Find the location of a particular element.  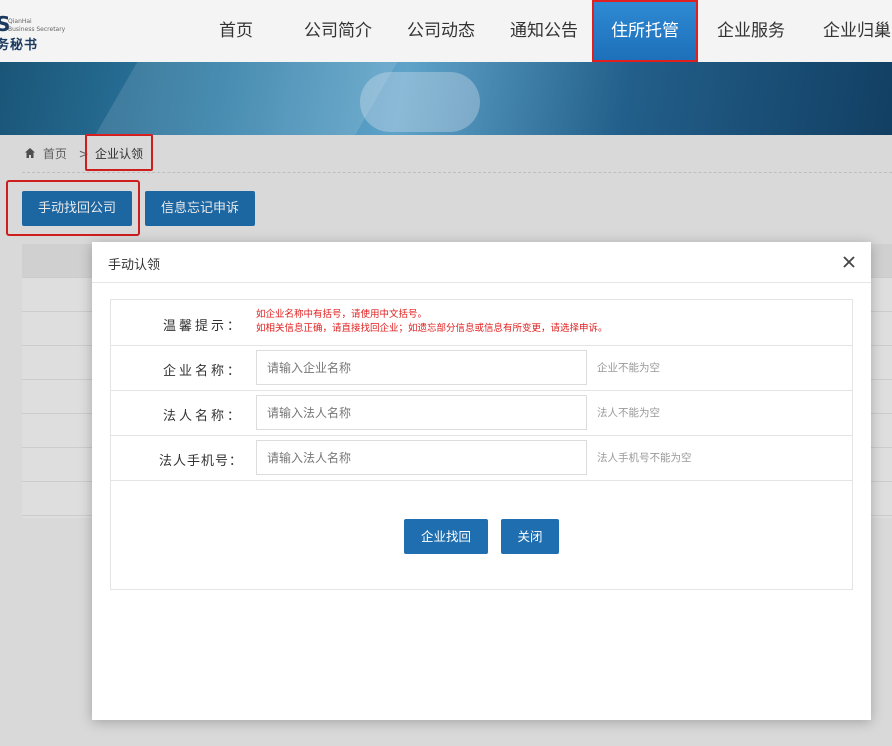

legal-phone-row: 法人手机号： 法人手机号不能为空 is located at coordinates (481, 458).